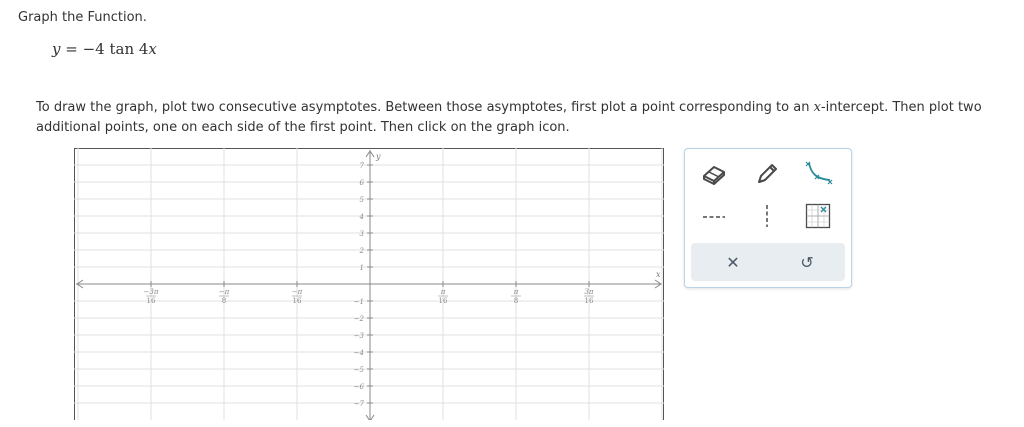 The height and width of the screenshot is (427, 1024). I want to click on grid-icon, so click(818, 216).